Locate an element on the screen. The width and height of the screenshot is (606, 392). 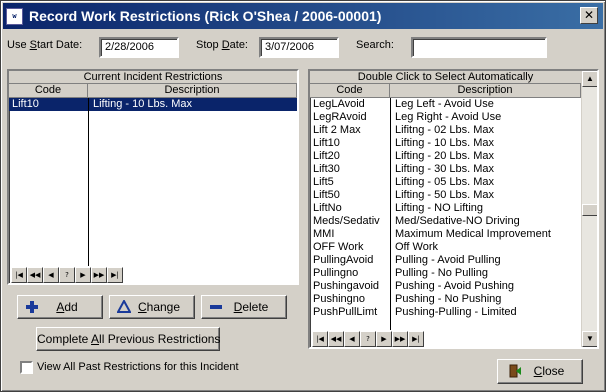
view-past-restrictions-checkbox is located at coordinates (26, 367).